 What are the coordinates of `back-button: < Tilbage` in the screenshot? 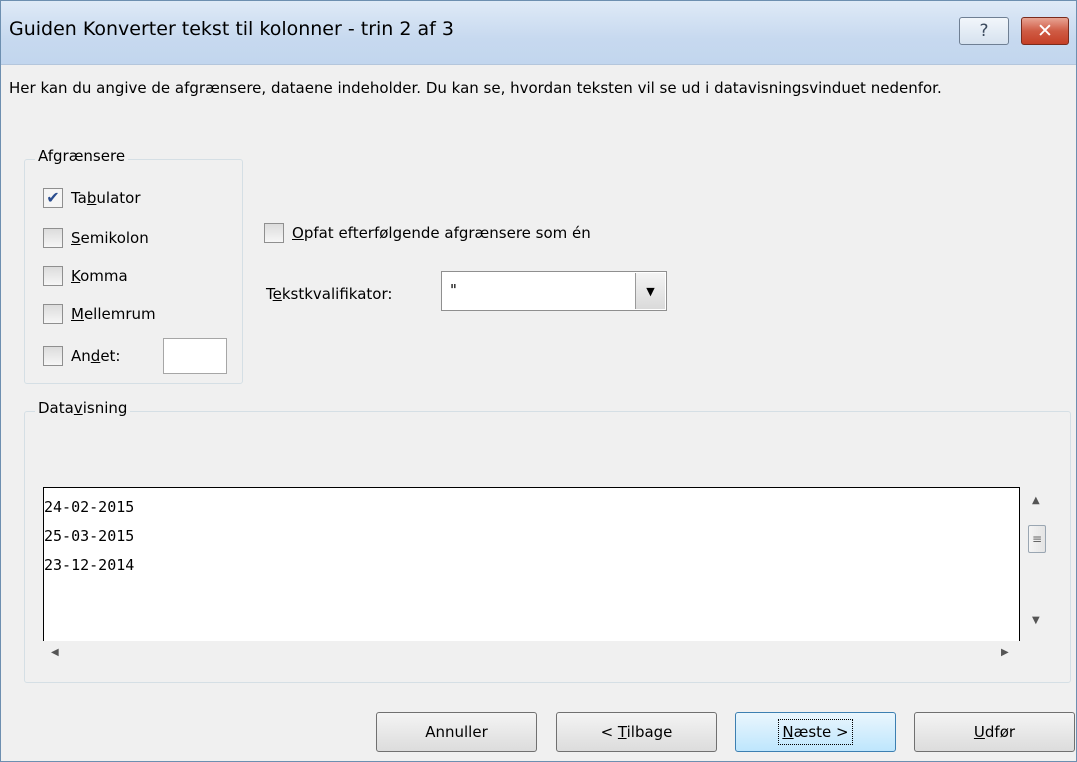 It's located at (636, 732).